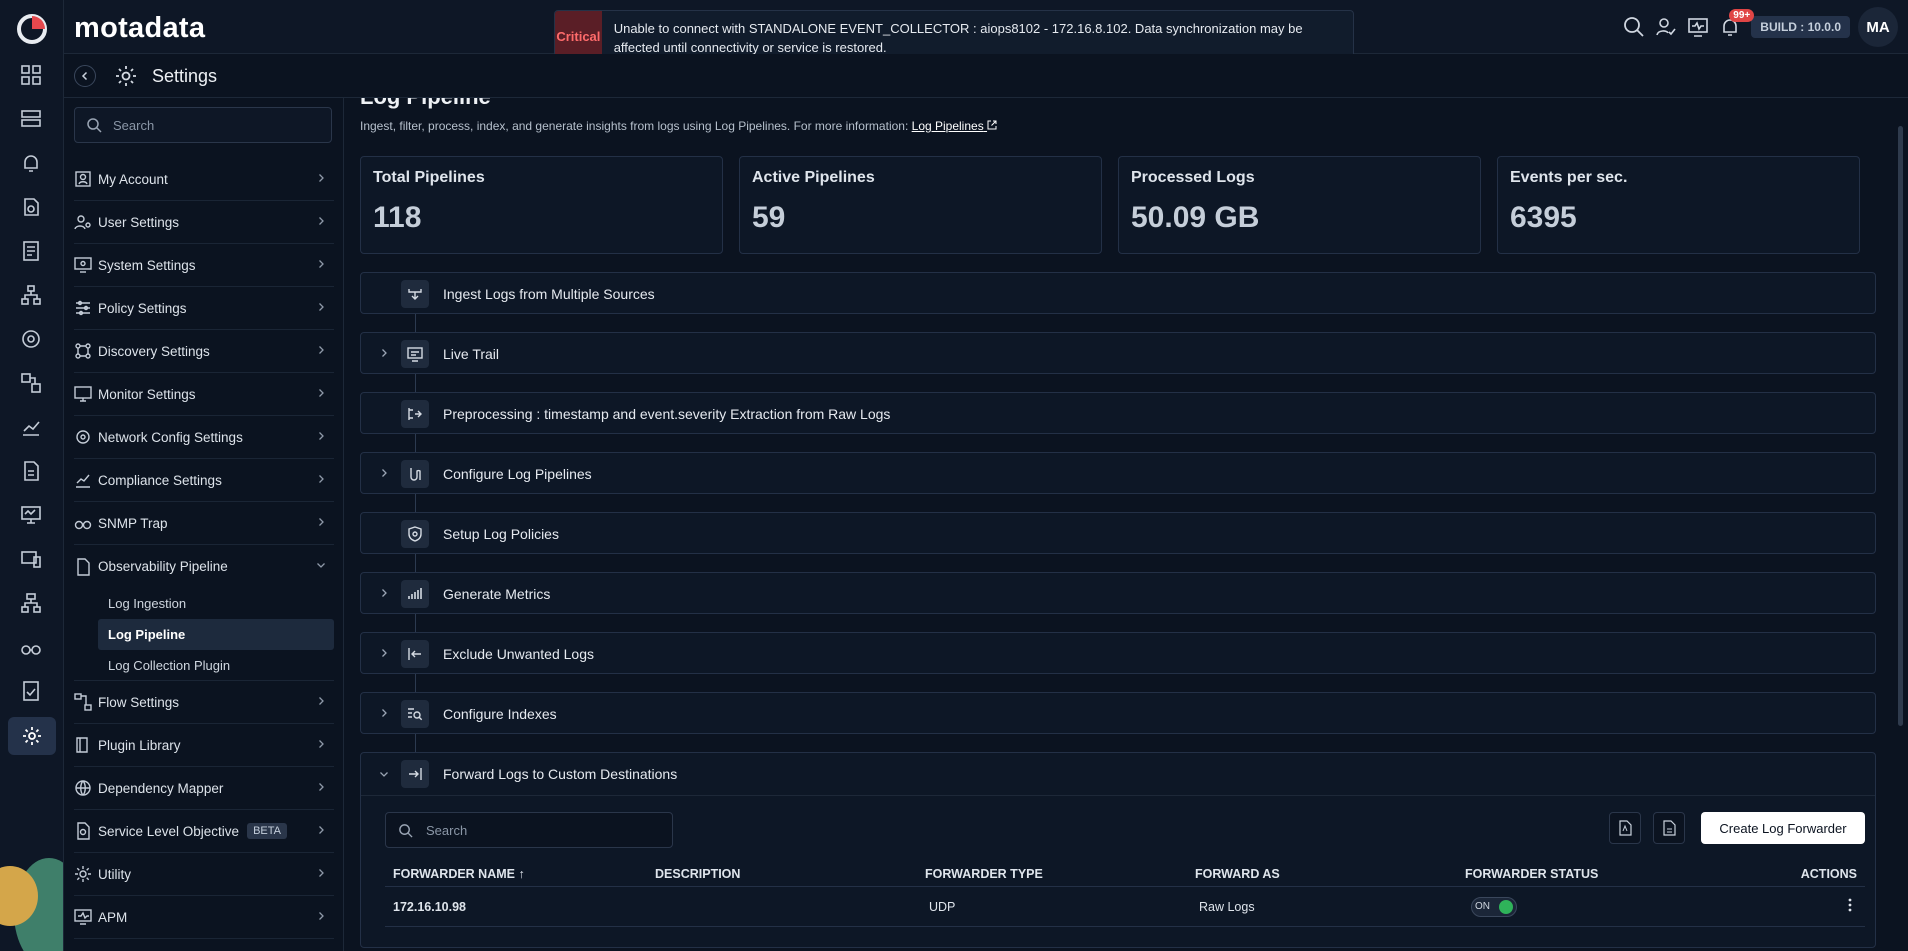  Describe the element at coordinates (1494, 906) in the screenshot. I see `forwarder-status-toggle: ON` at that location.